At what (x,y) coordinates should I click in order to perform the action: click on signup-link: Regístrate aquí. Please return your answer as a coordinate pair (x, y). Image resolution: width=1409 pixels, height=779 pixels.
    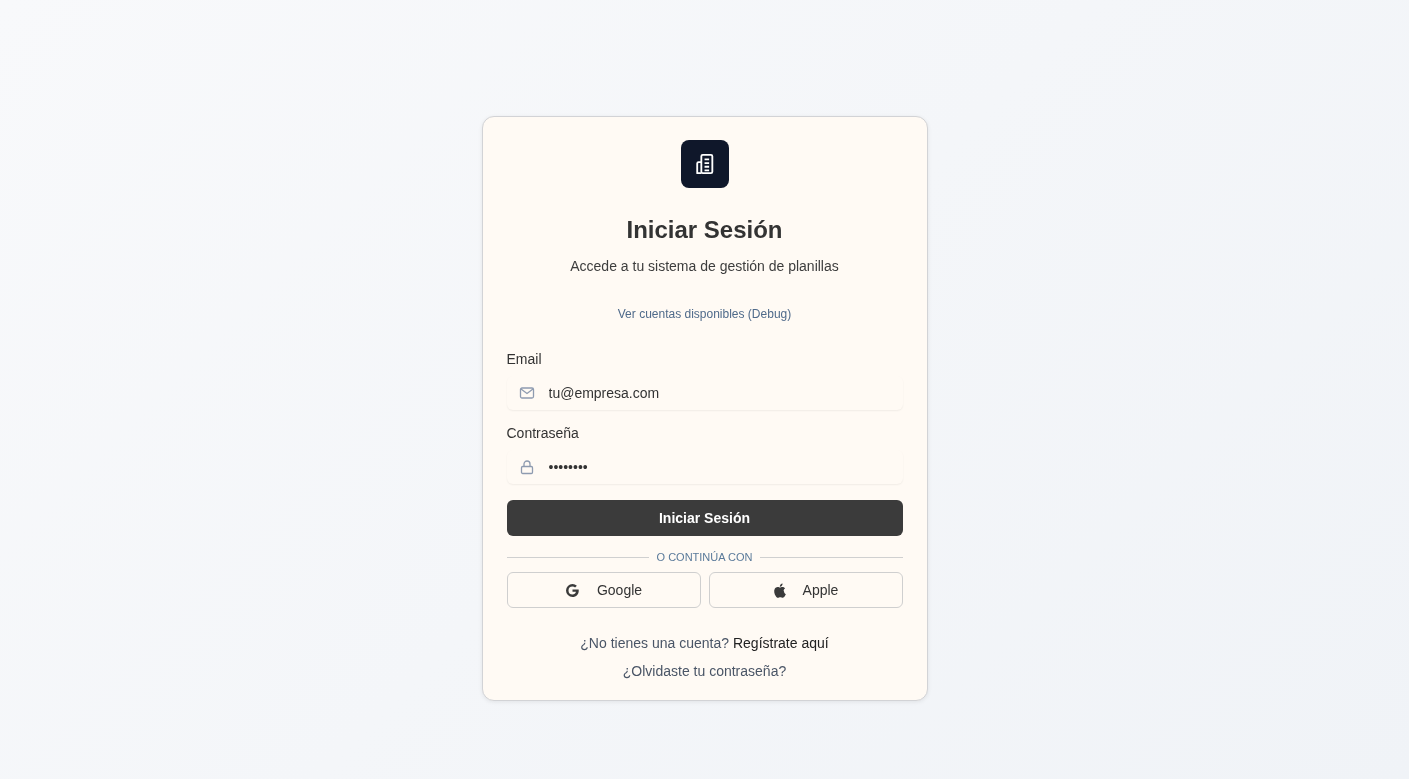
    Looking at the image, I should click on (780, 643).